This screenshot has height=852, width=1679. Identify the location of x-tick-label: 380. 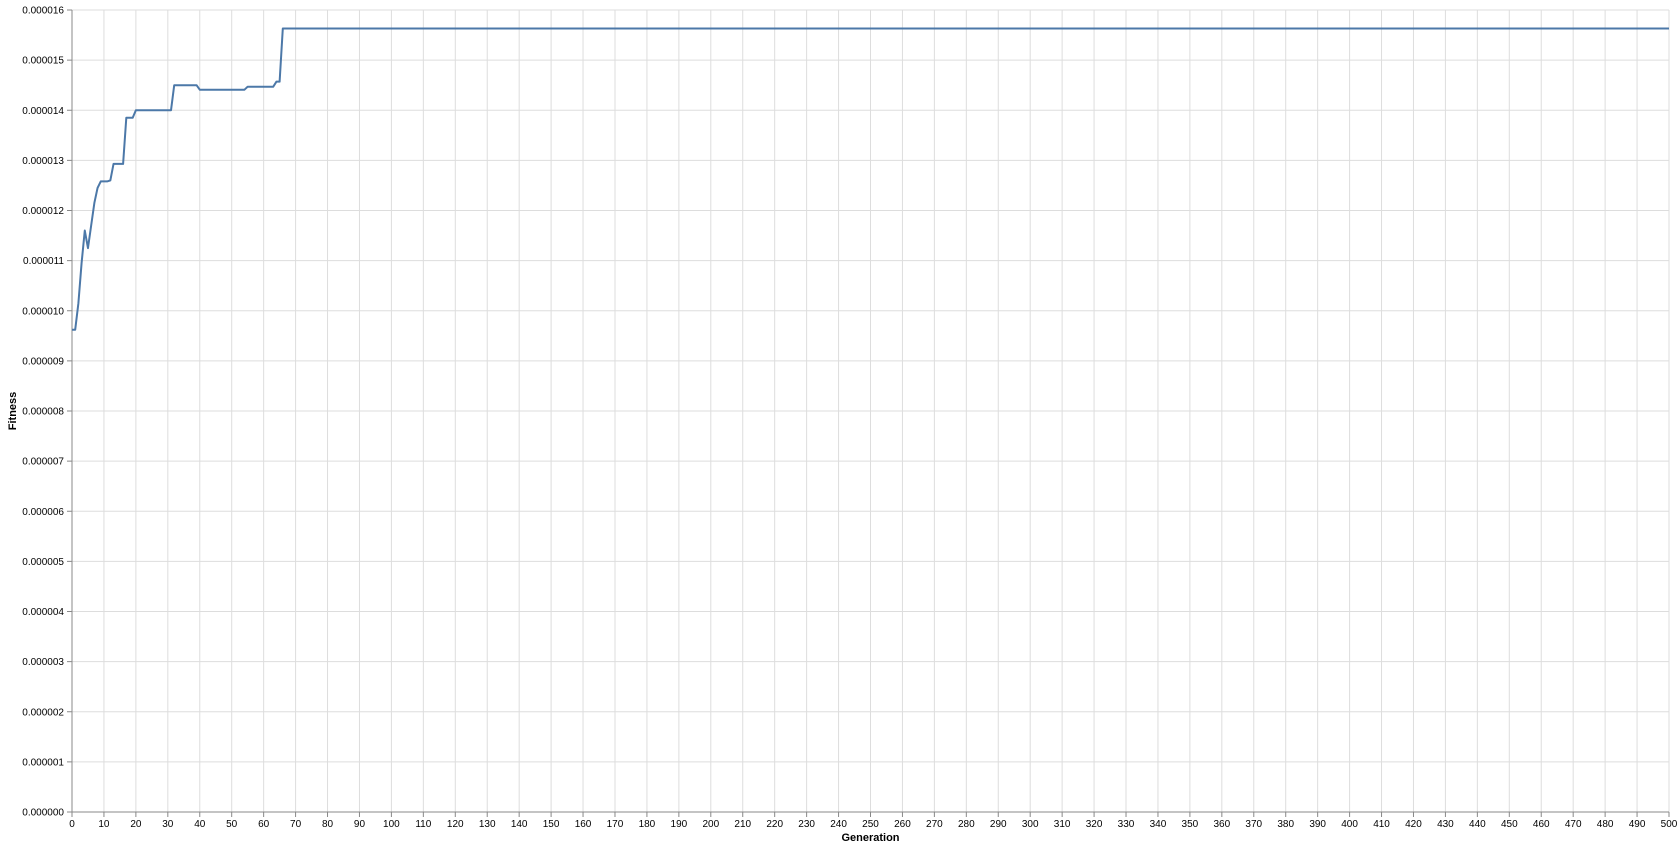
(1285, 824).